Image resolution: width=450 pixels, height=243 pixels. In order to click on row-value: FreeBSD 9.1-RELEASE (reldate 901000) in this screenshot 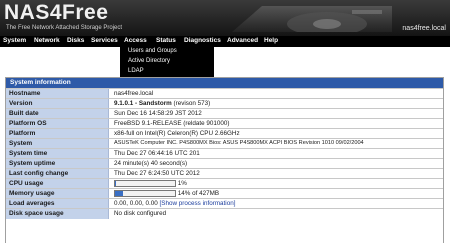, I will do `click(172, 123)`.